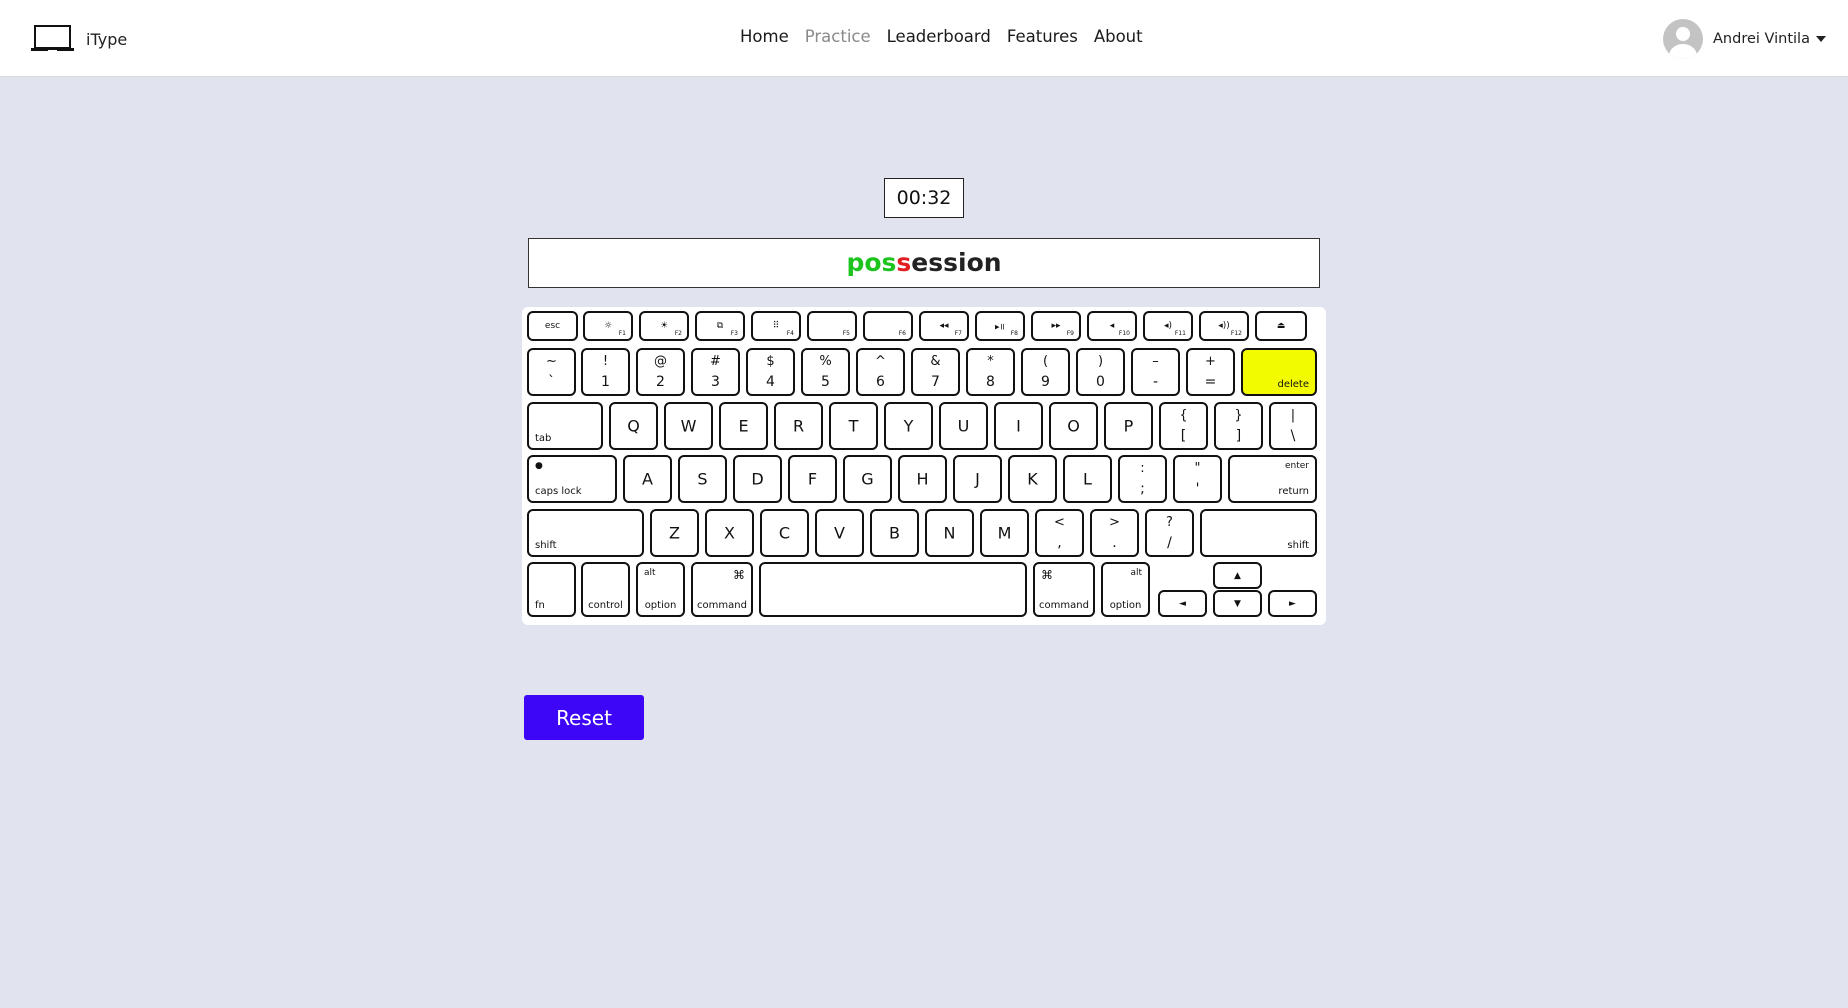 This screenshot has height=1008, width=1848. What do you see at coordinates (1142, 479) in the screenshot?
I see `key-semicolon: :;` at bounding box center [1142, 479].